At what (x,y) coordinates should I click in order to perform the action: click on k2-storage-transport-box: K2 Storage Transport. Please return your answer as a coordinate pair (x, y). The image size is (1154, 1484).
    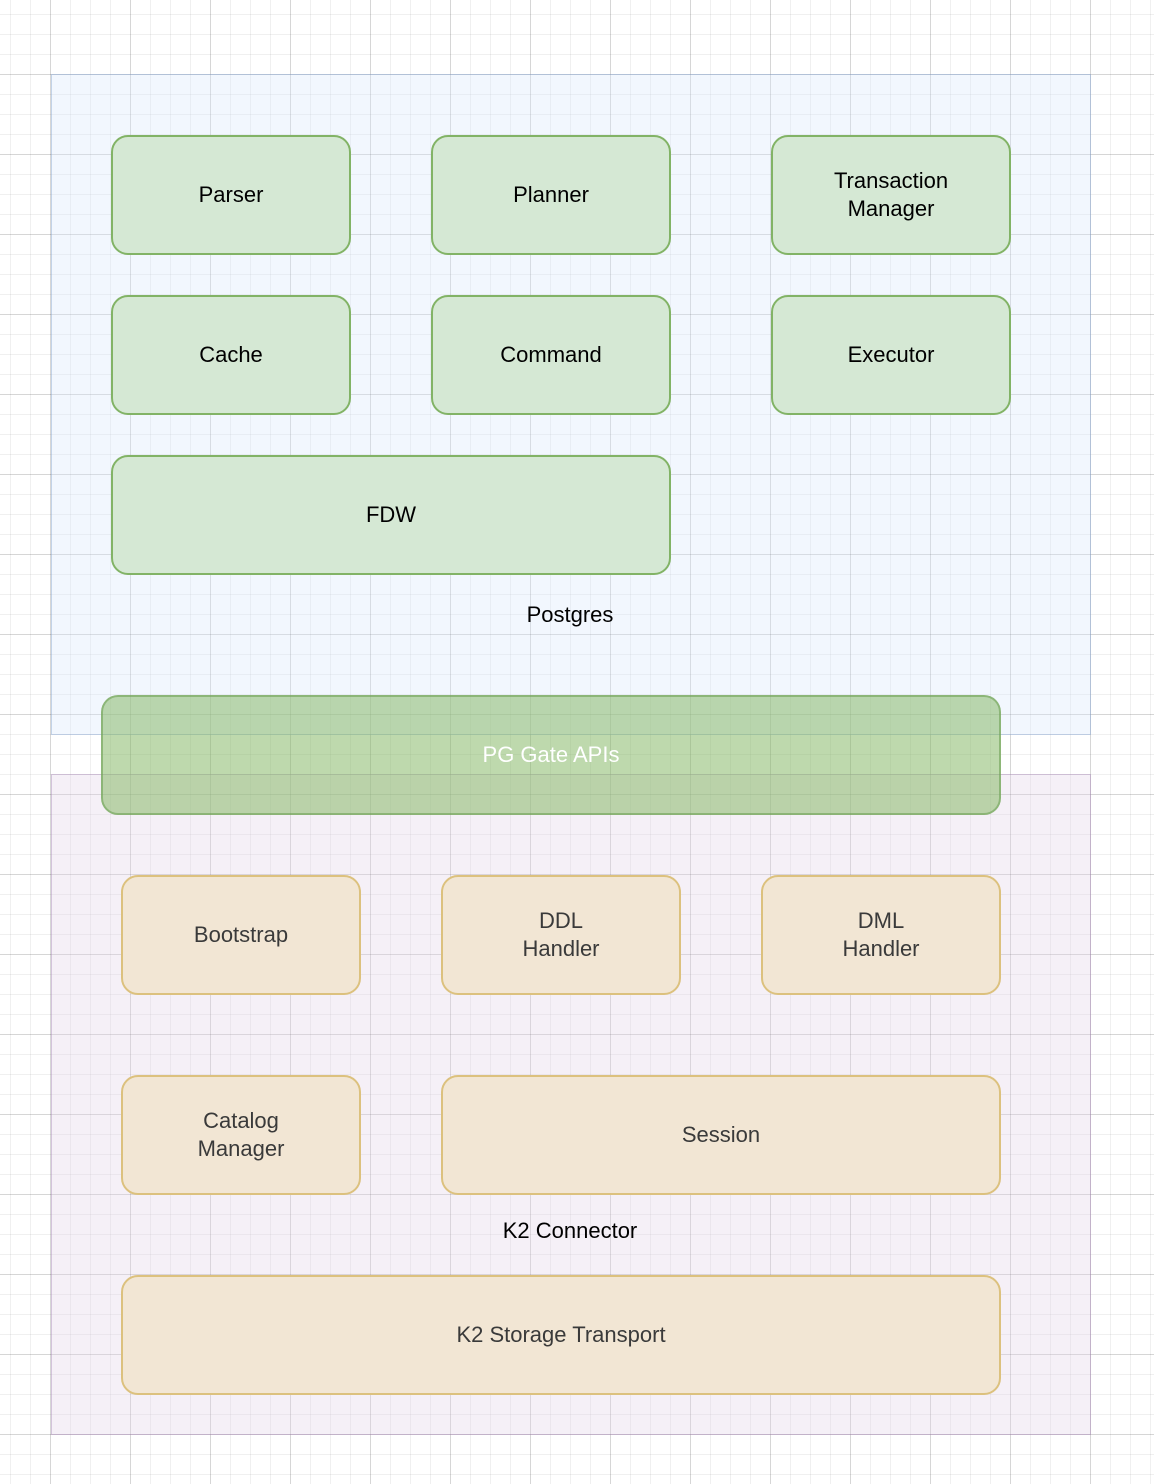
    Looking at the image, I should click on (561, 1335).